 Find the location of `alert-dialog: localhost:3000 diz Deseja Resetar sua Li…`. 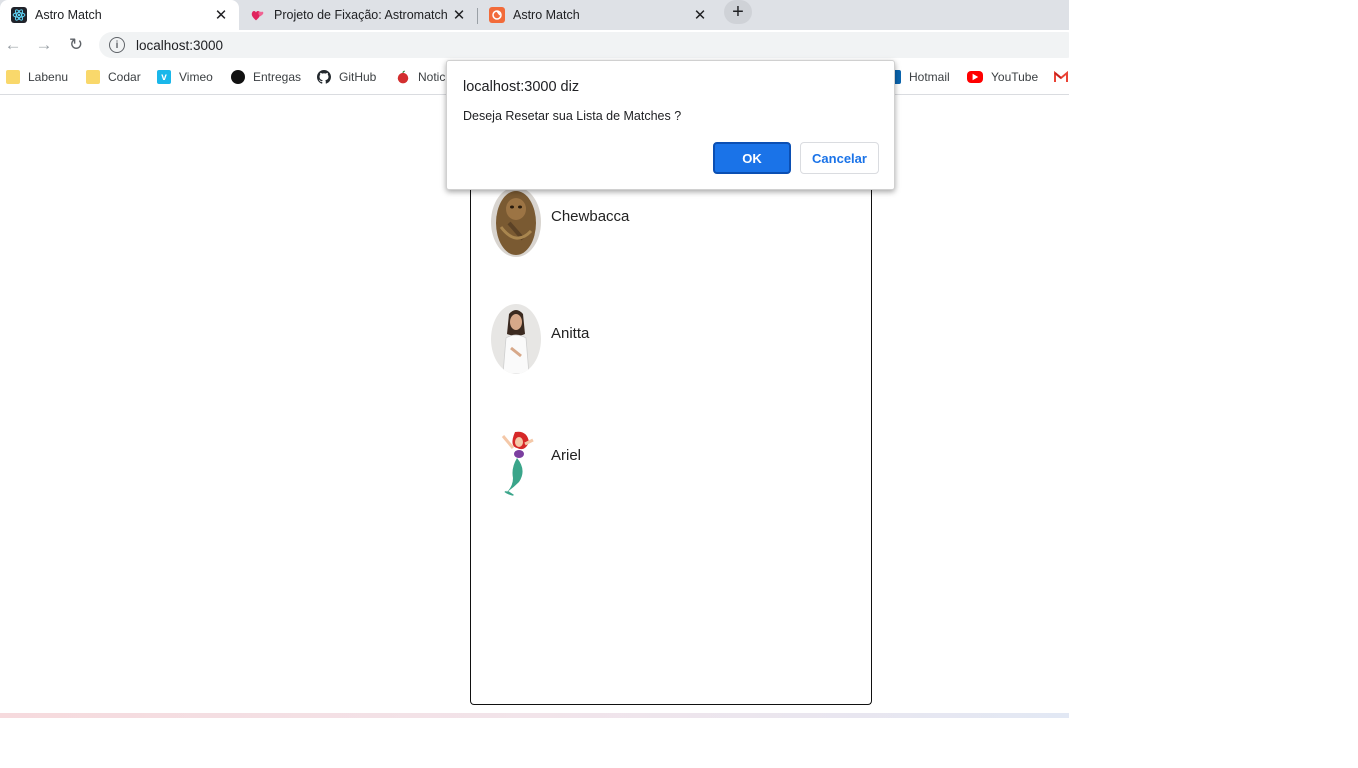

alert-dialog: localhost:3000 diz Deseja Resetar sua Li… is located at coordinates (670, 125).